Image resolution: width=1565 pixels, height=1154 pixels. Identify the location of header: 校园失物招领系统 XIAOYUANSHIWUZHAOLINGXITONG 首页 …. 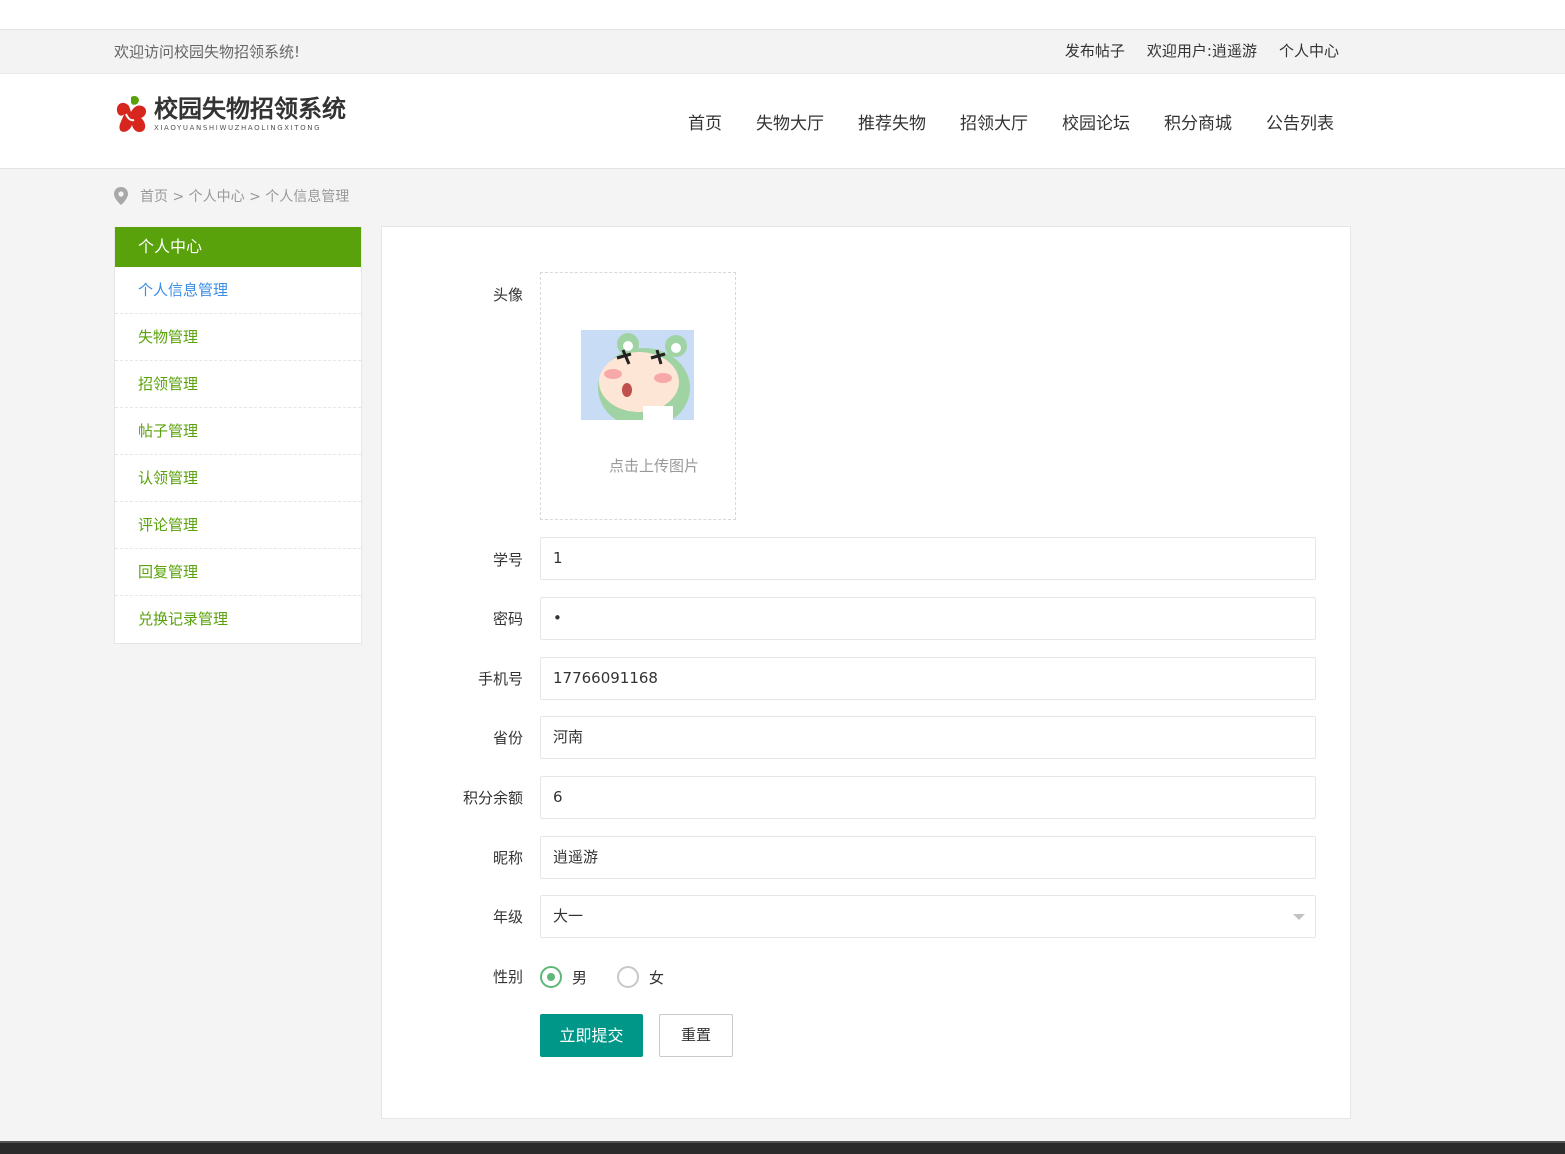
(782, 121).